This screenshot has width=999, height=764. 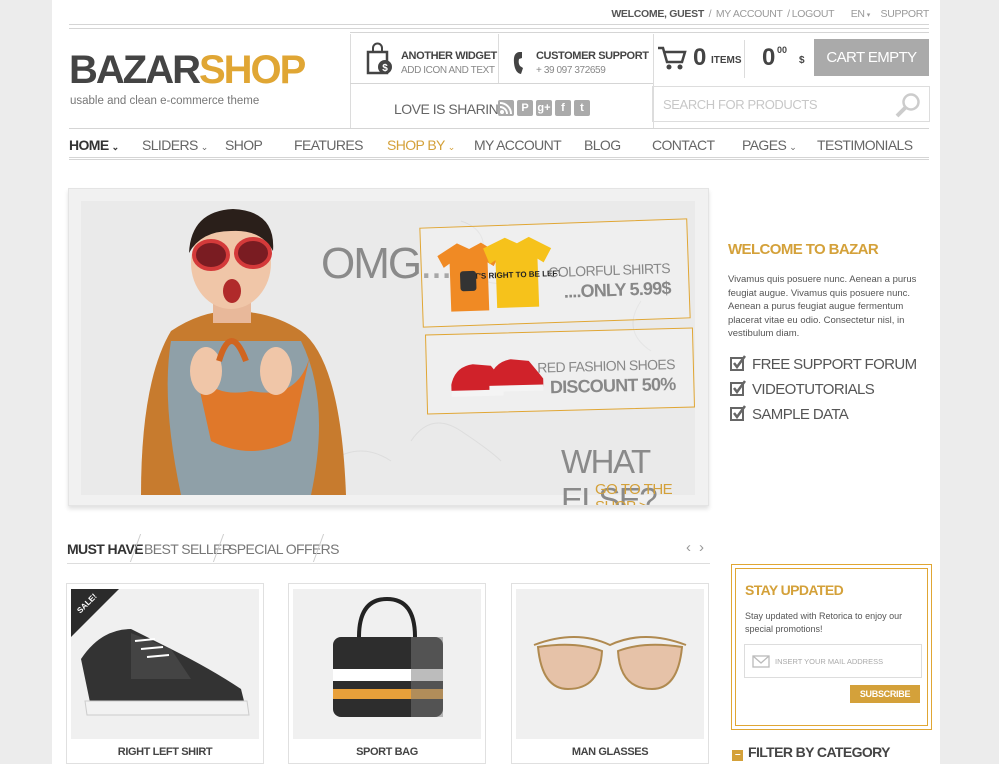 I want to click on pinterest-icon: P, so click(x=525, y=108).